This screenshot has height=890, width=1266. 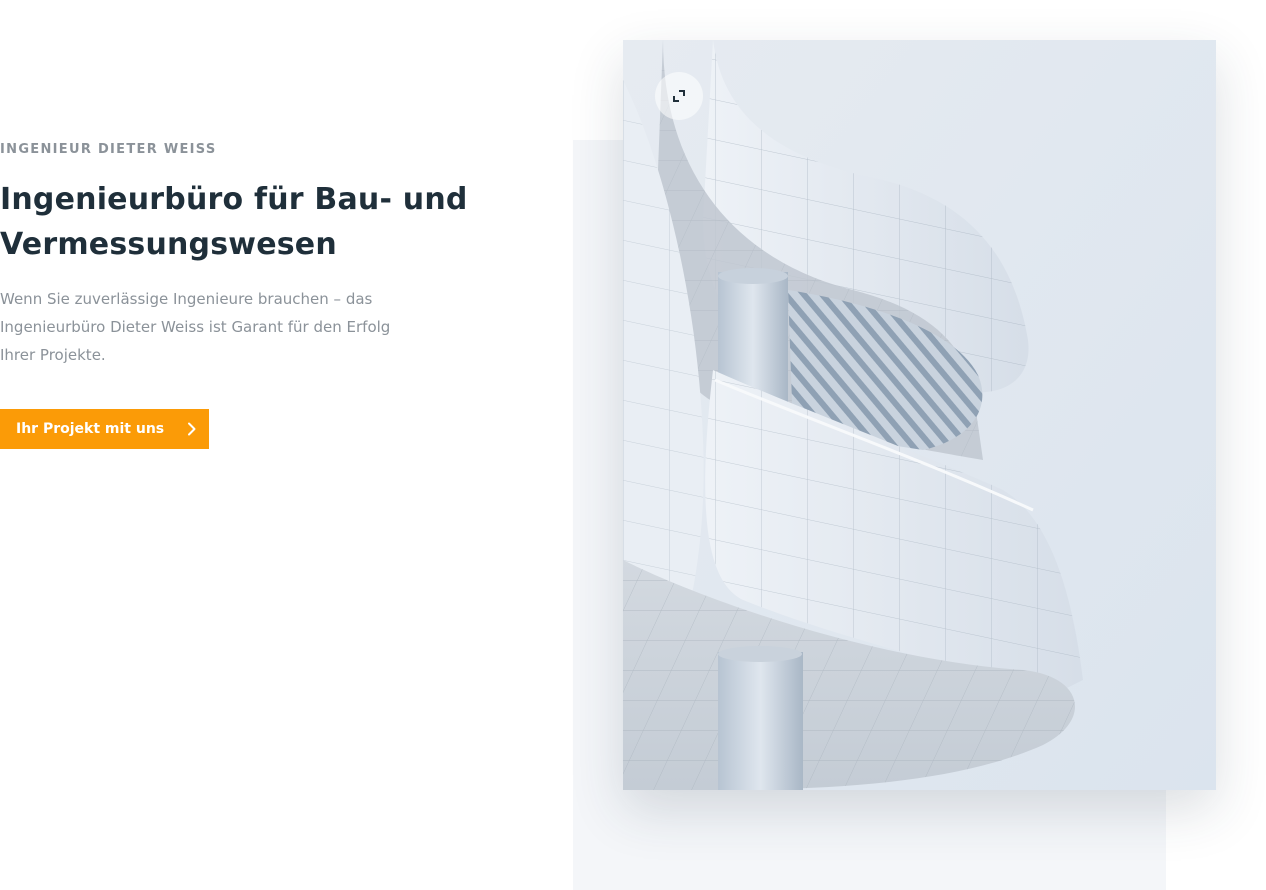 I want to click on expand-icon, so click(x=679, y=96).